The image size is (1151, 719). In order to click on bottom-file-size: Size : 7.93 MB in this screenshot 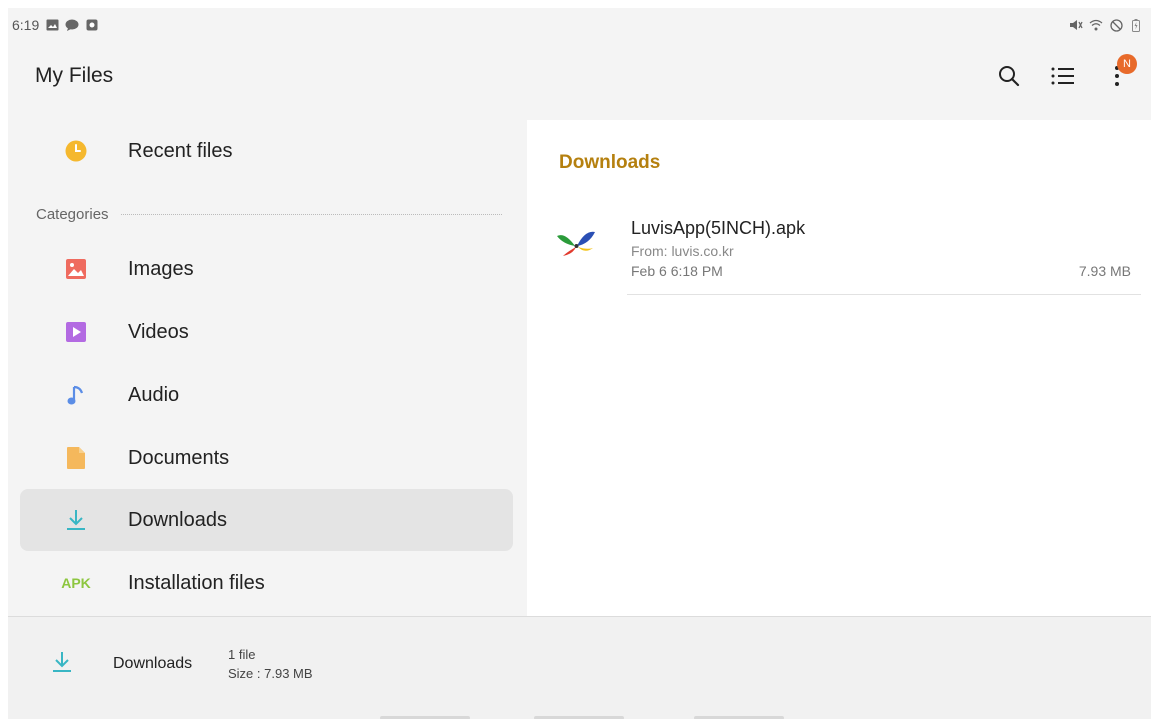, I will do `click(270, 673)`.